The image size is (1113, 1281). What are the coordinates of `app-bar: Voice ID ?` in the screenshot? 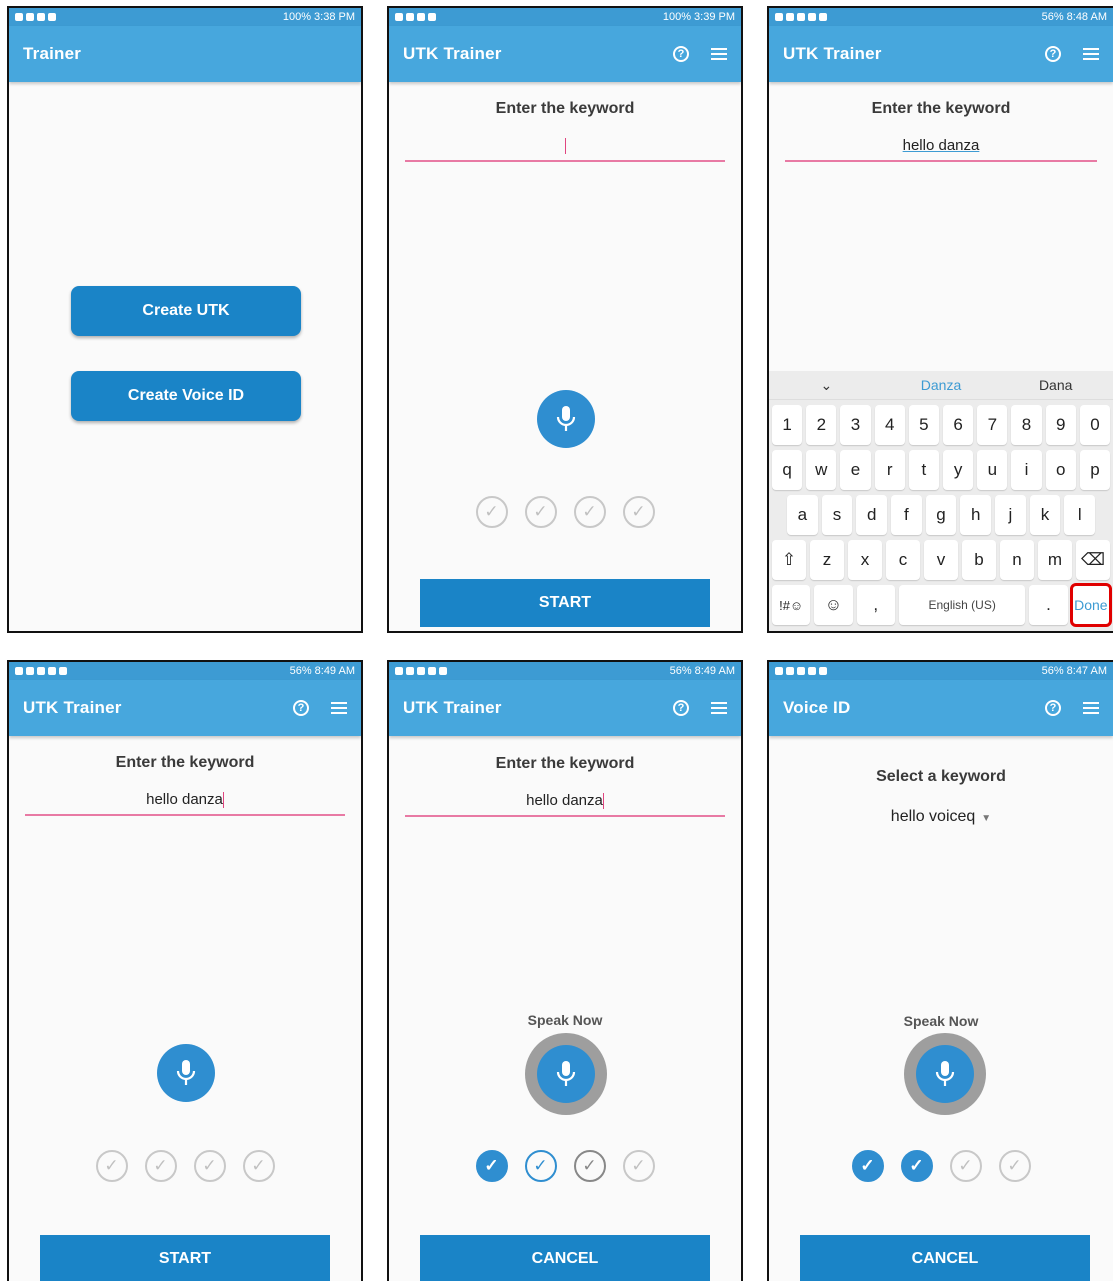 It's located at (941, 708).